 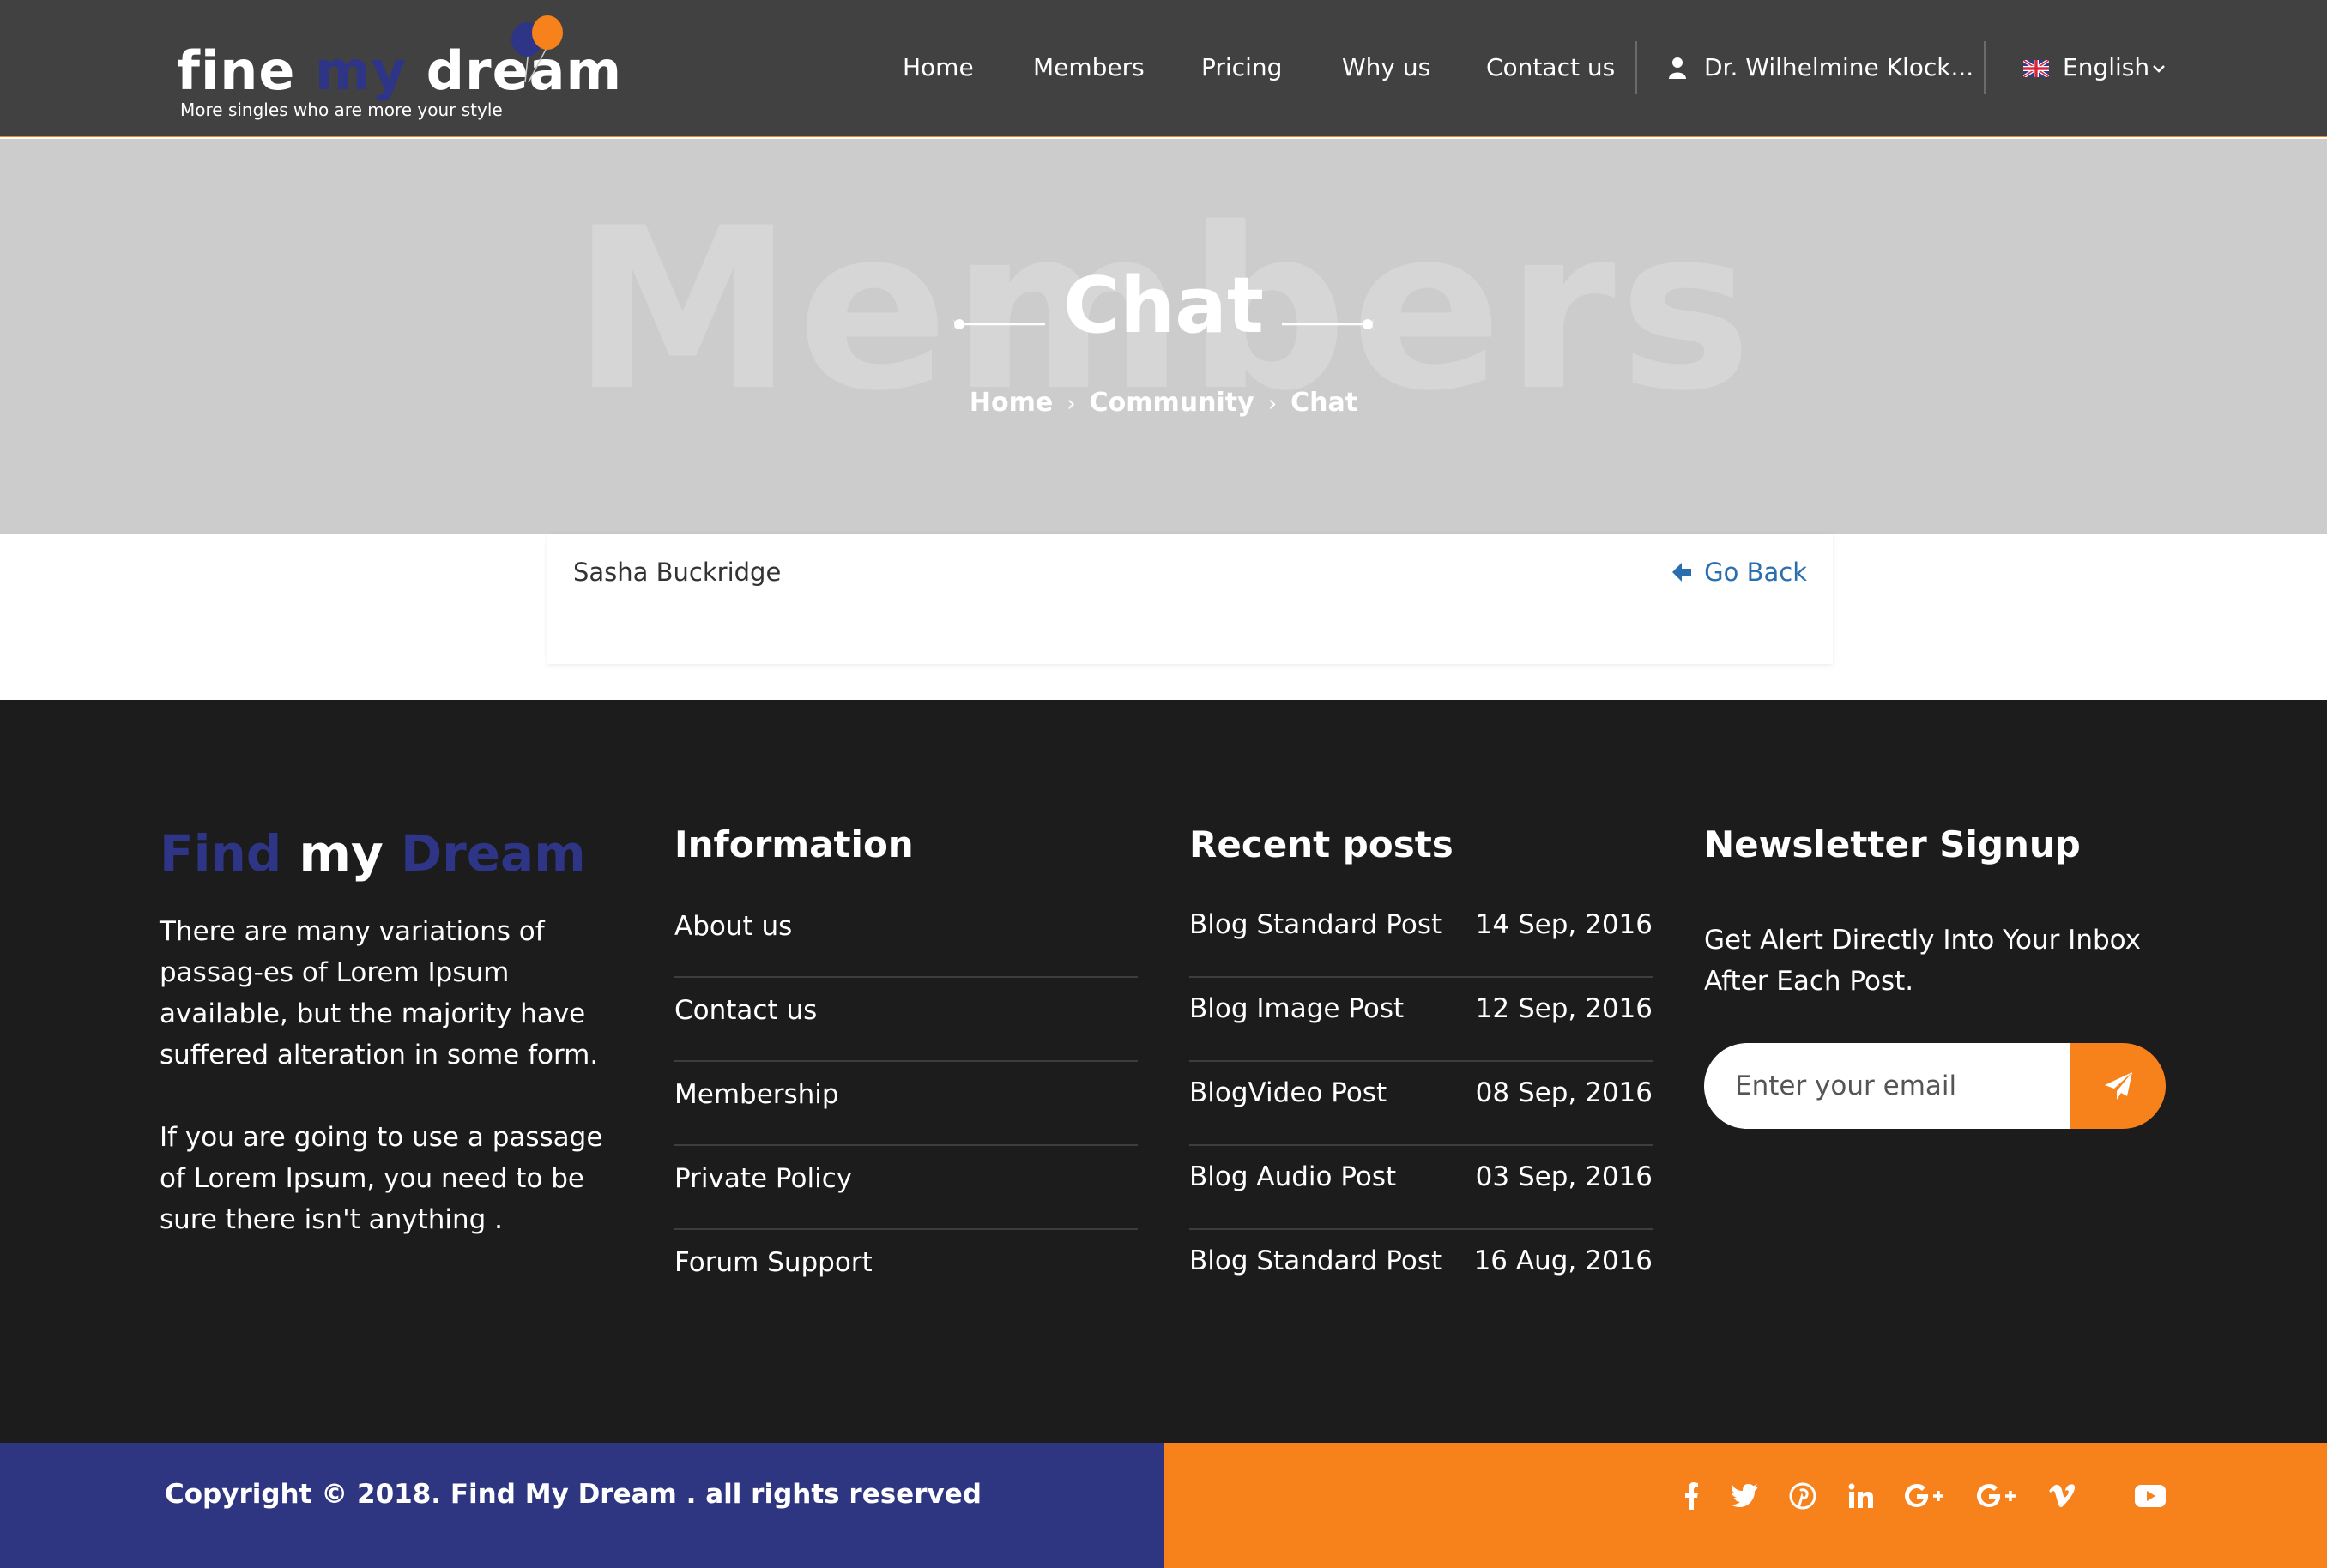 I want to click on recent-post: BlogVideo Post 08 Sep, 2016, so click(x=1421, y=1104).